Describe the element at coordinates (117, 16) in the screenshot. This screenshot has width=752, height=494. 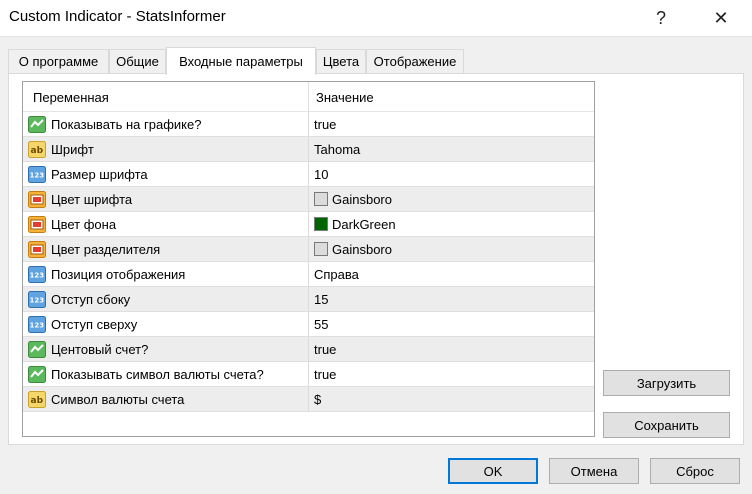
I see `window-title: Custom Indicator - StatsInformer` at that location.